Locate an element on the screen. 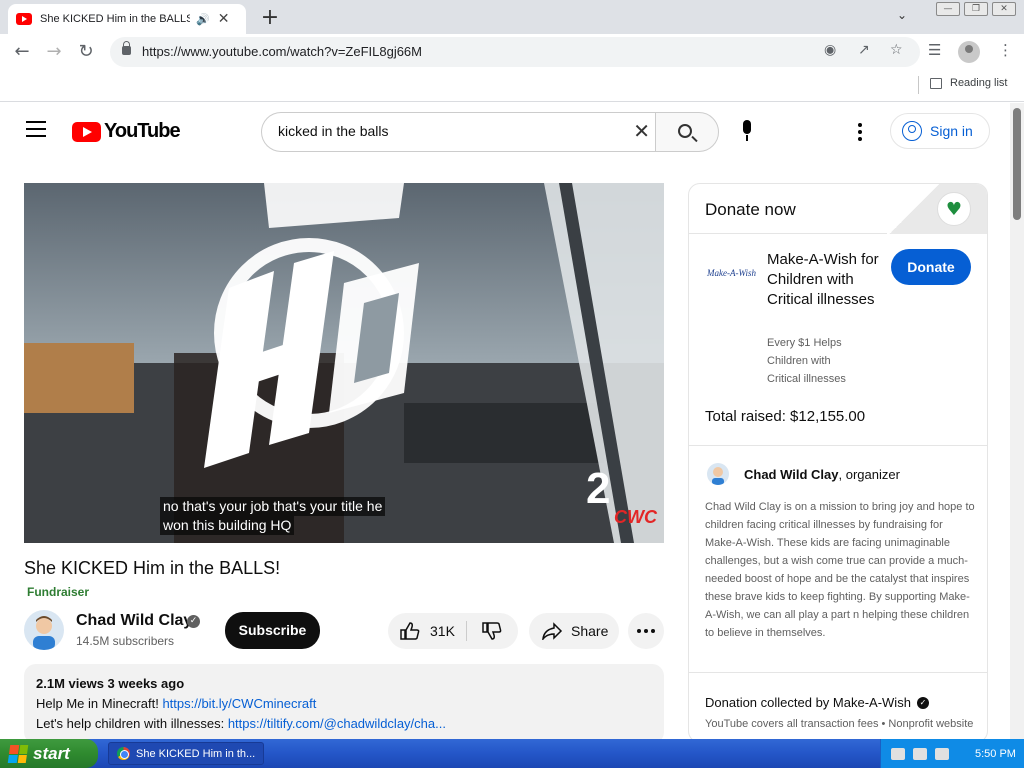 The image size is (1024, 768). back-arrow-icon: ← is located at coordinates (22, 52).